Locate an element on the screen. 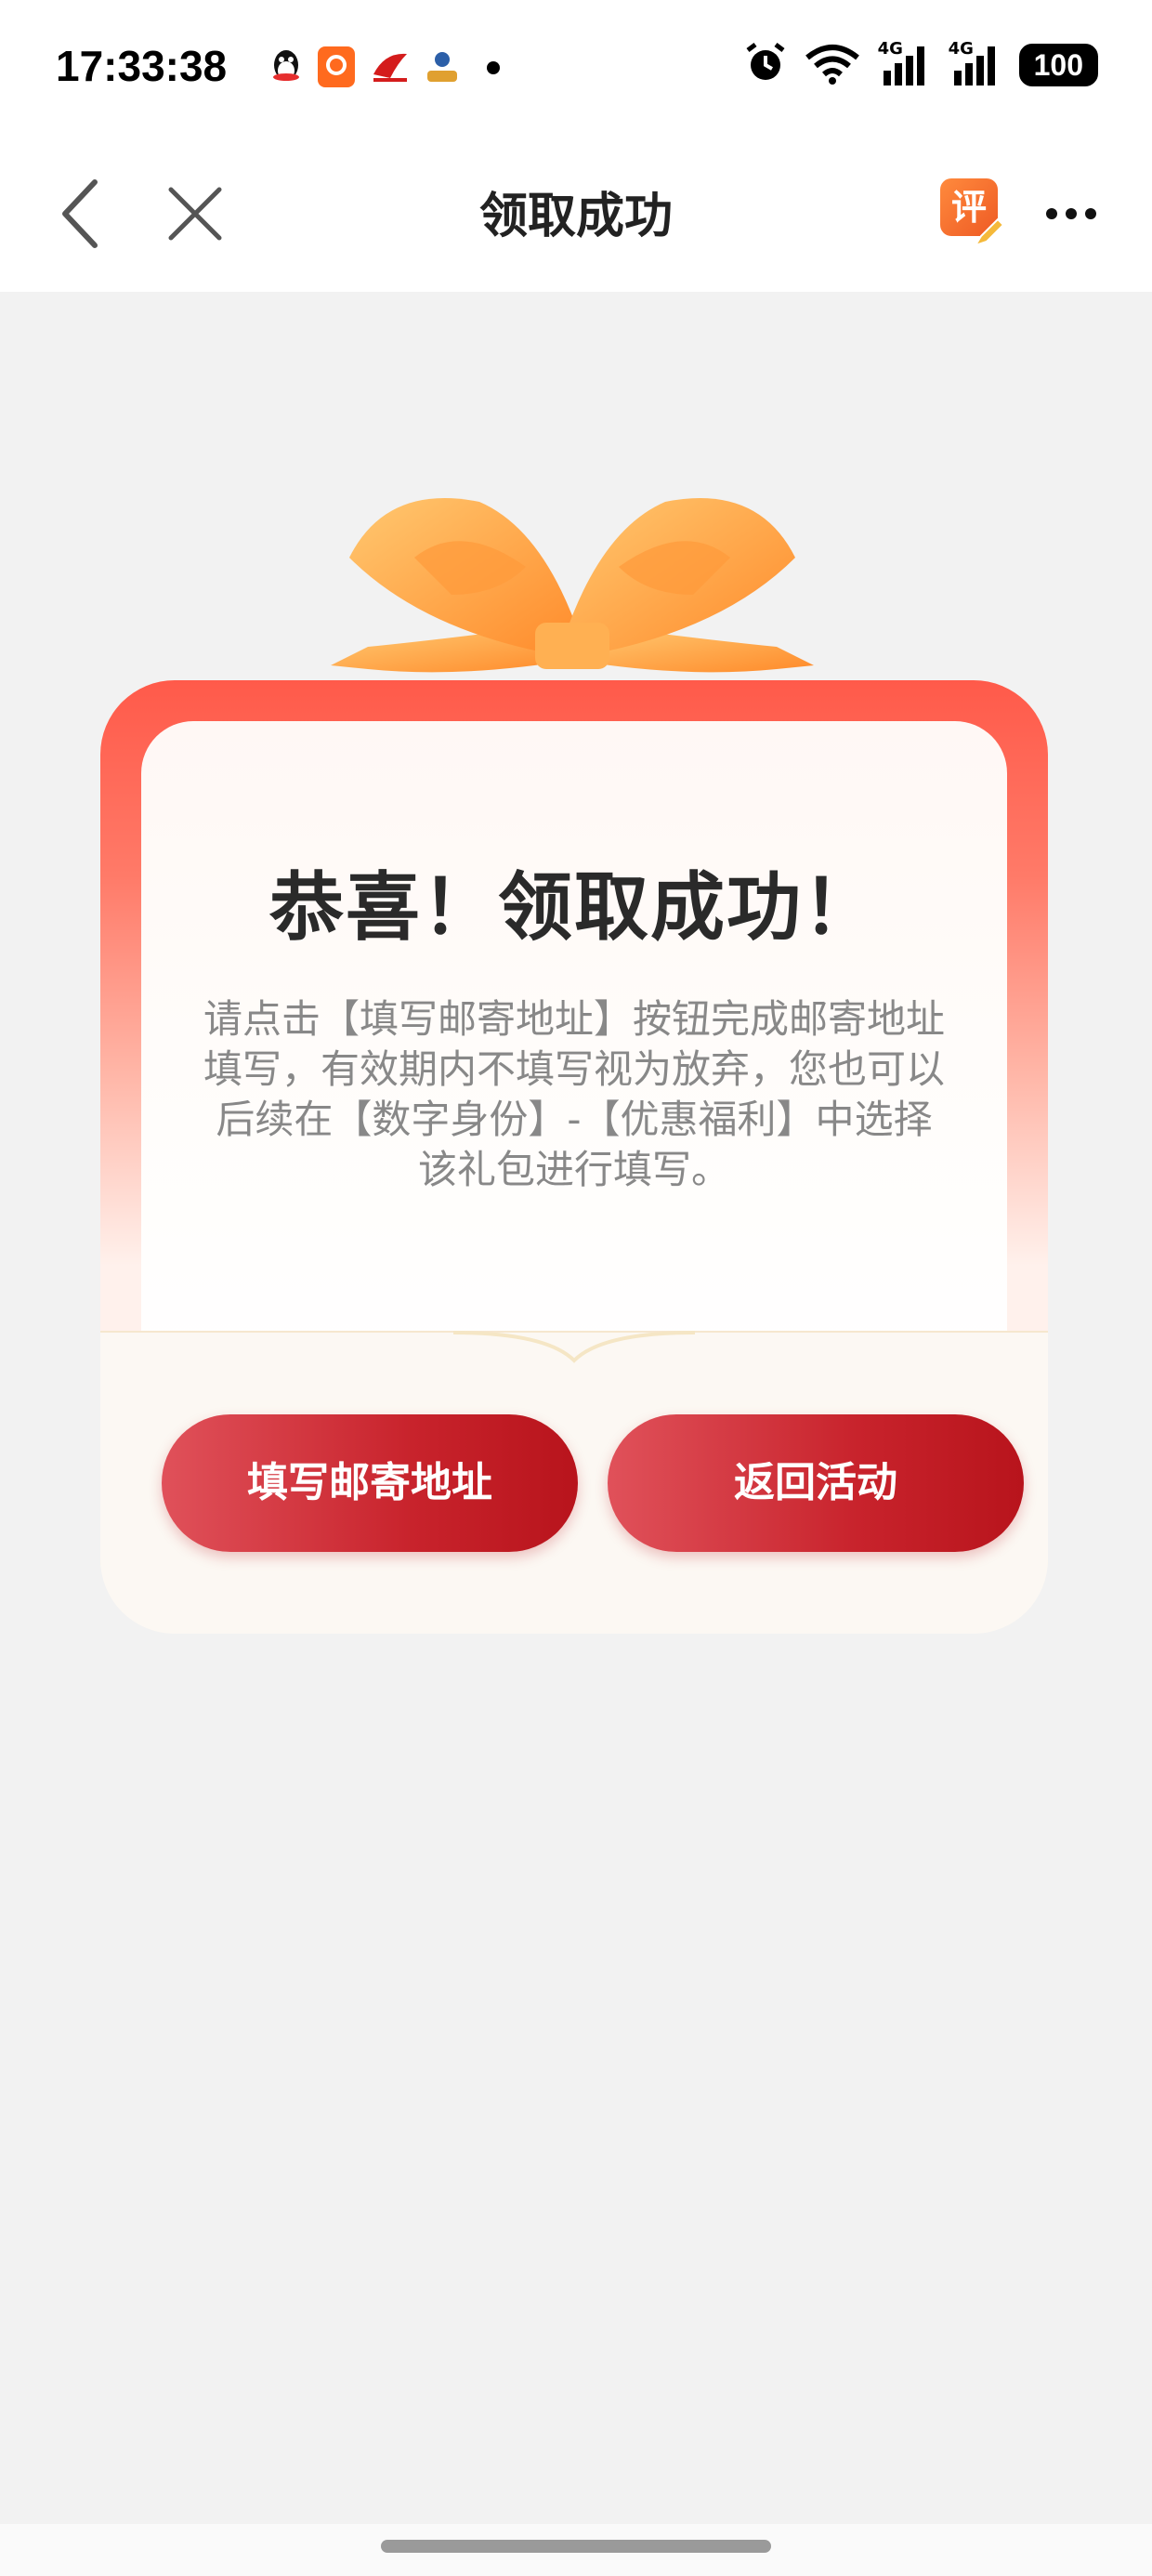 The width and height of the screenshot is (1152, 2576). fill-address-button: 填写邮寄地址 is located at coordinates (370, 1483).